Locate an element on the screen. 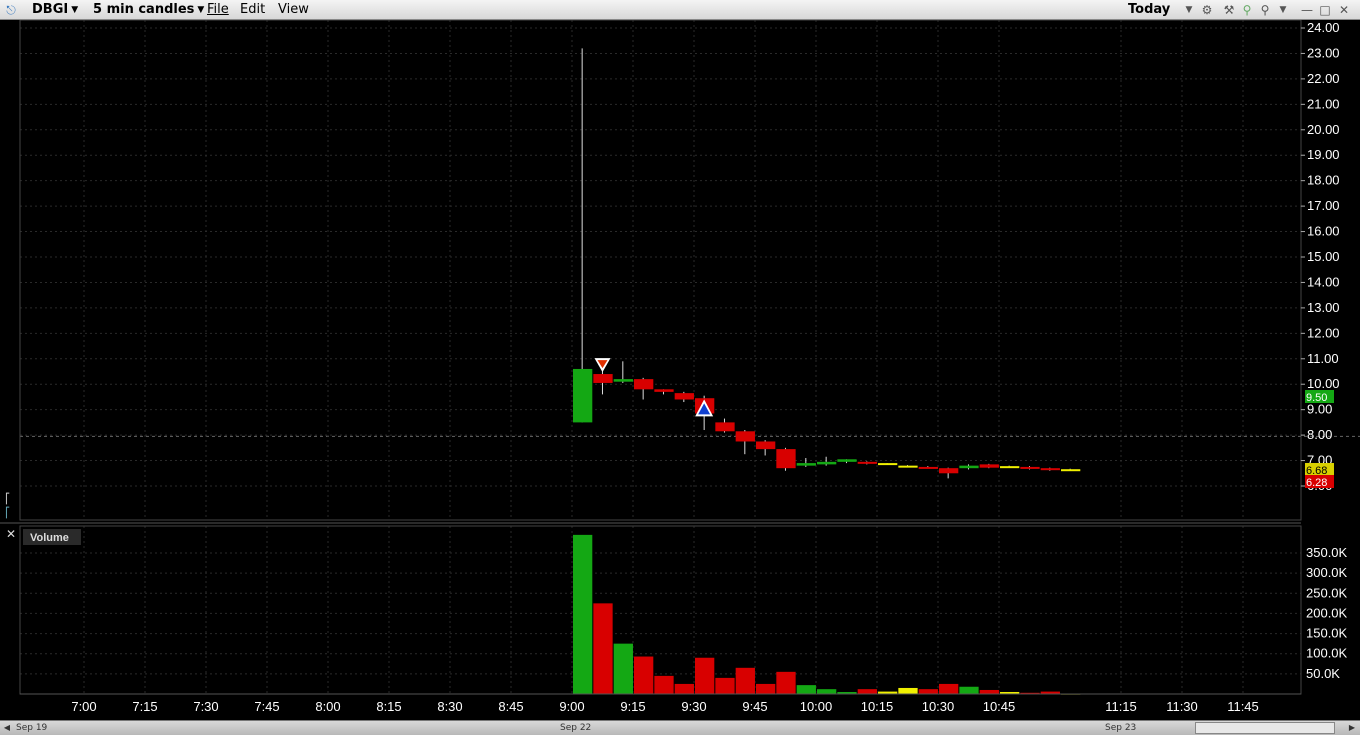  link-icon: ⚲ is located at coordinates (1247, 10).